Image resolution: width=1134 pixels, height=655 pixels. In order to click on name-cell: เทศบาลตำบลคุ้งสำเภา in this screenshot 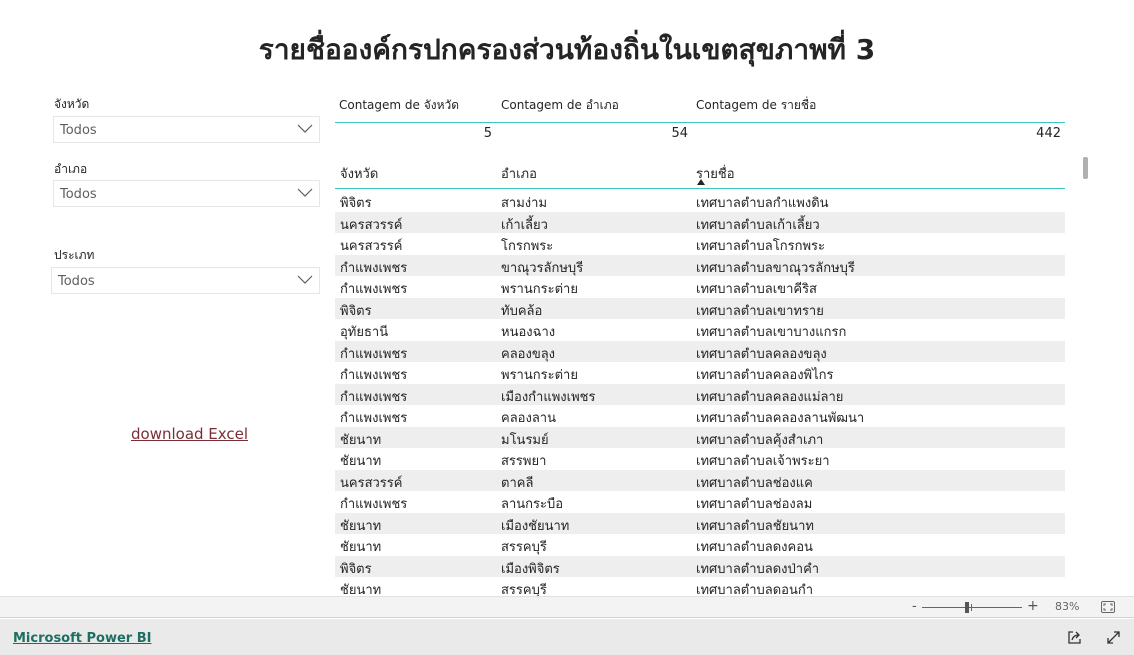, I will do `click(760, 440)`.